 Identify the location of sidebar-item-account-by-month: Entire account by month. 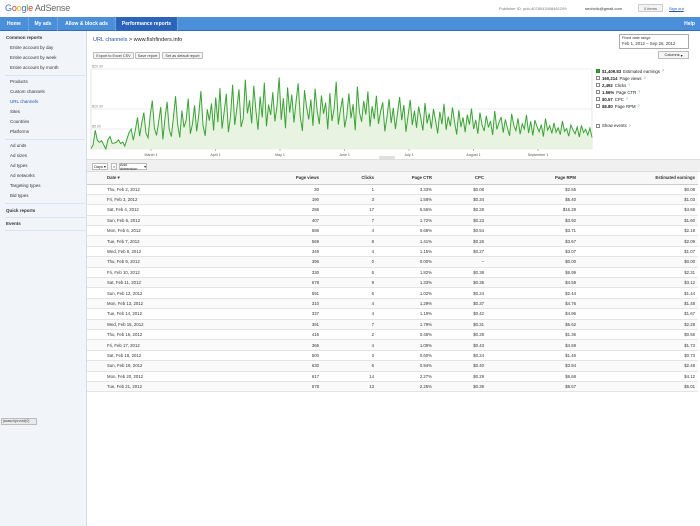
(34, 67).